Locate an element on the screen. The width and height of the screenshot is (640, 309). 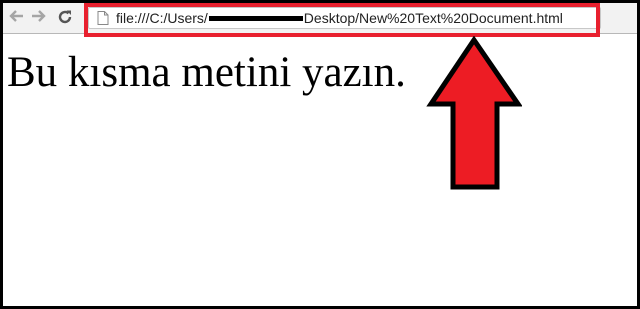
page-body-text: Bu kısma metini yazın. is located at coordinates (206, 72).